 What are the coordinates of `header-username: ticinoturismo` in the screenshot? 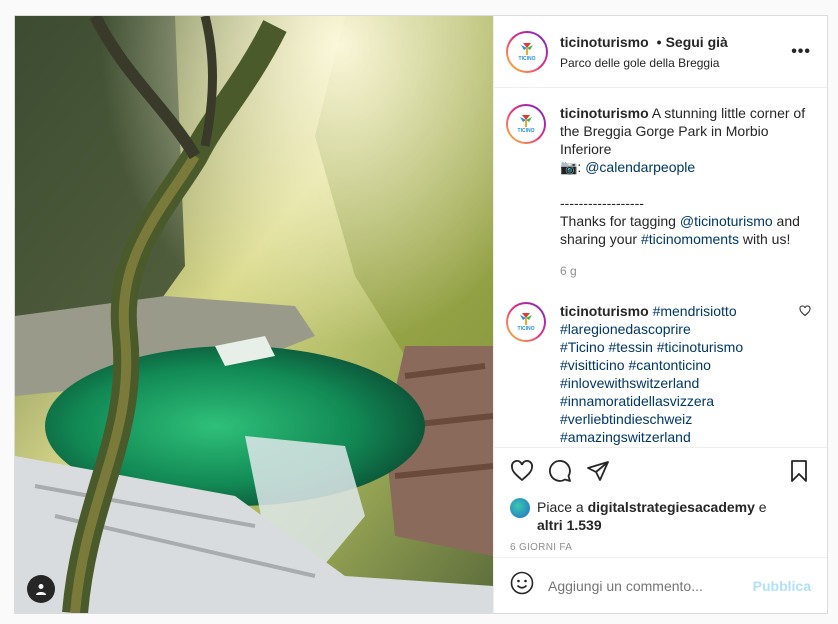 It's located at (604, 42).